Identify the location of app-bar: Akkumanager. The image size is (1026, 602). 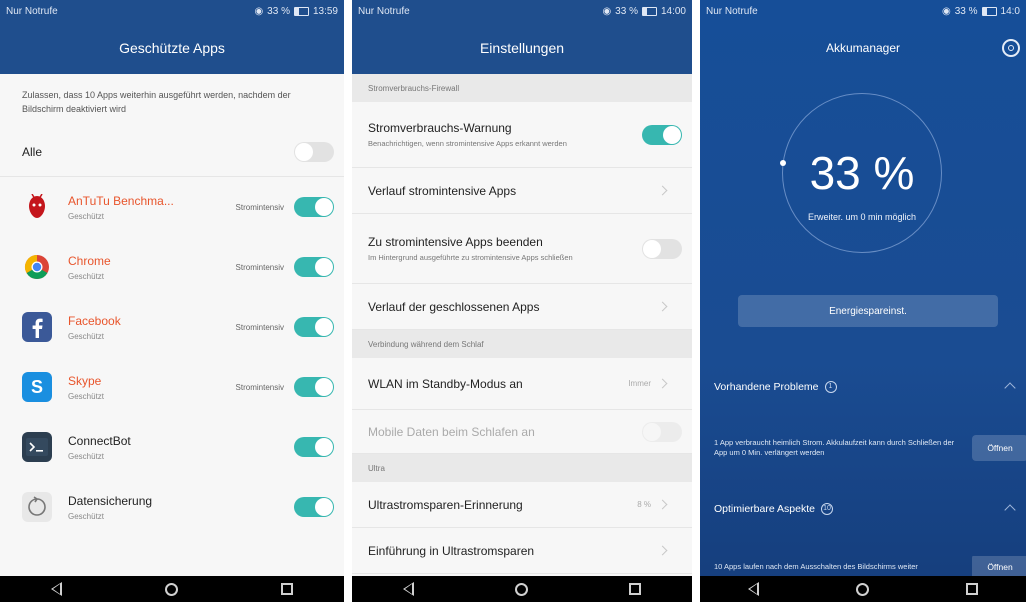
(863, 48).